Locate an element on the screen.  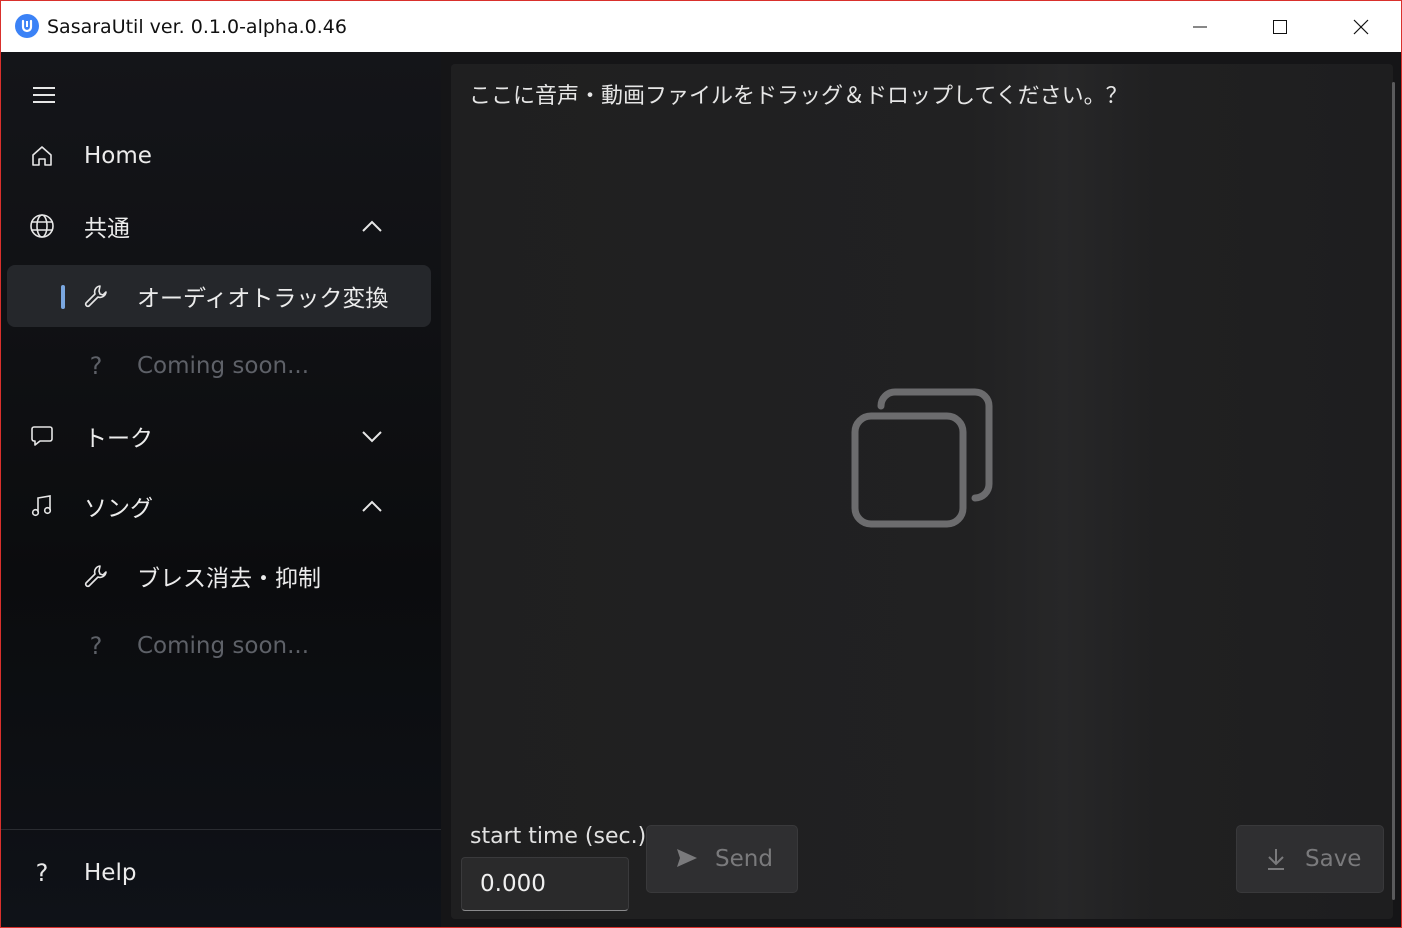
start-time-input: 0.000 is located at coordinates (545, 884).